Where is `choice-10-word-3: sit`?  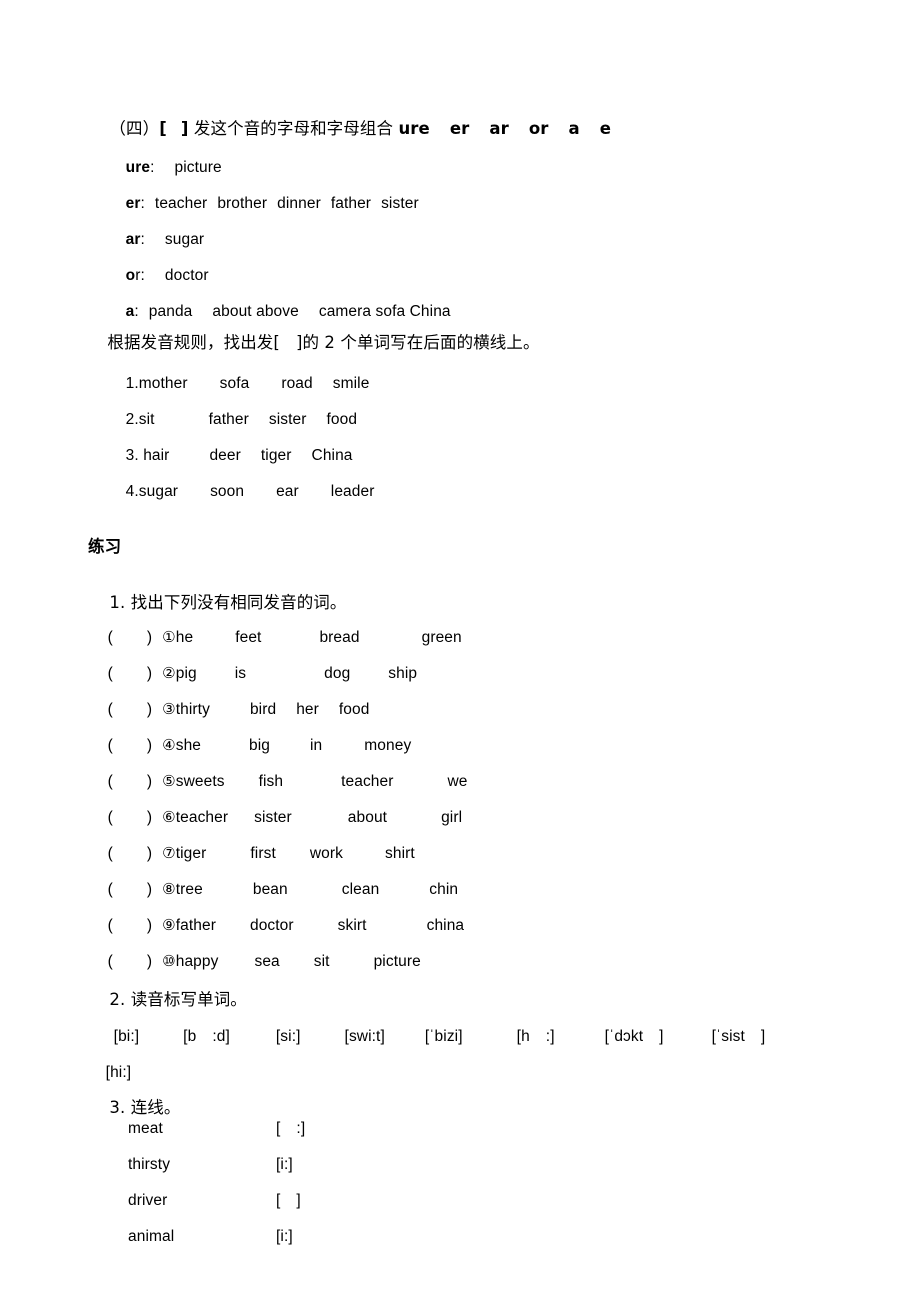 choice-10-word-3: sit is located at coordinates (322, 961).